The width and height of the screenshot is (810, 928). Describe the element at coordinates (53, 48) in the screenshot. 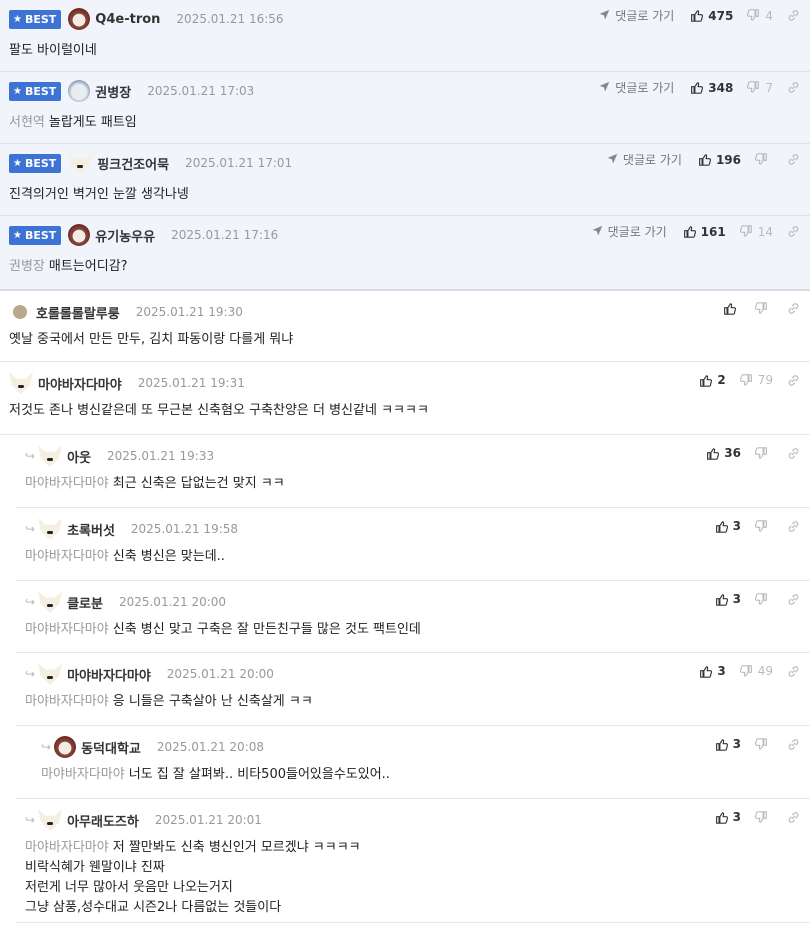

I see `comment-body: 팔도 바이럴이네` at that location.